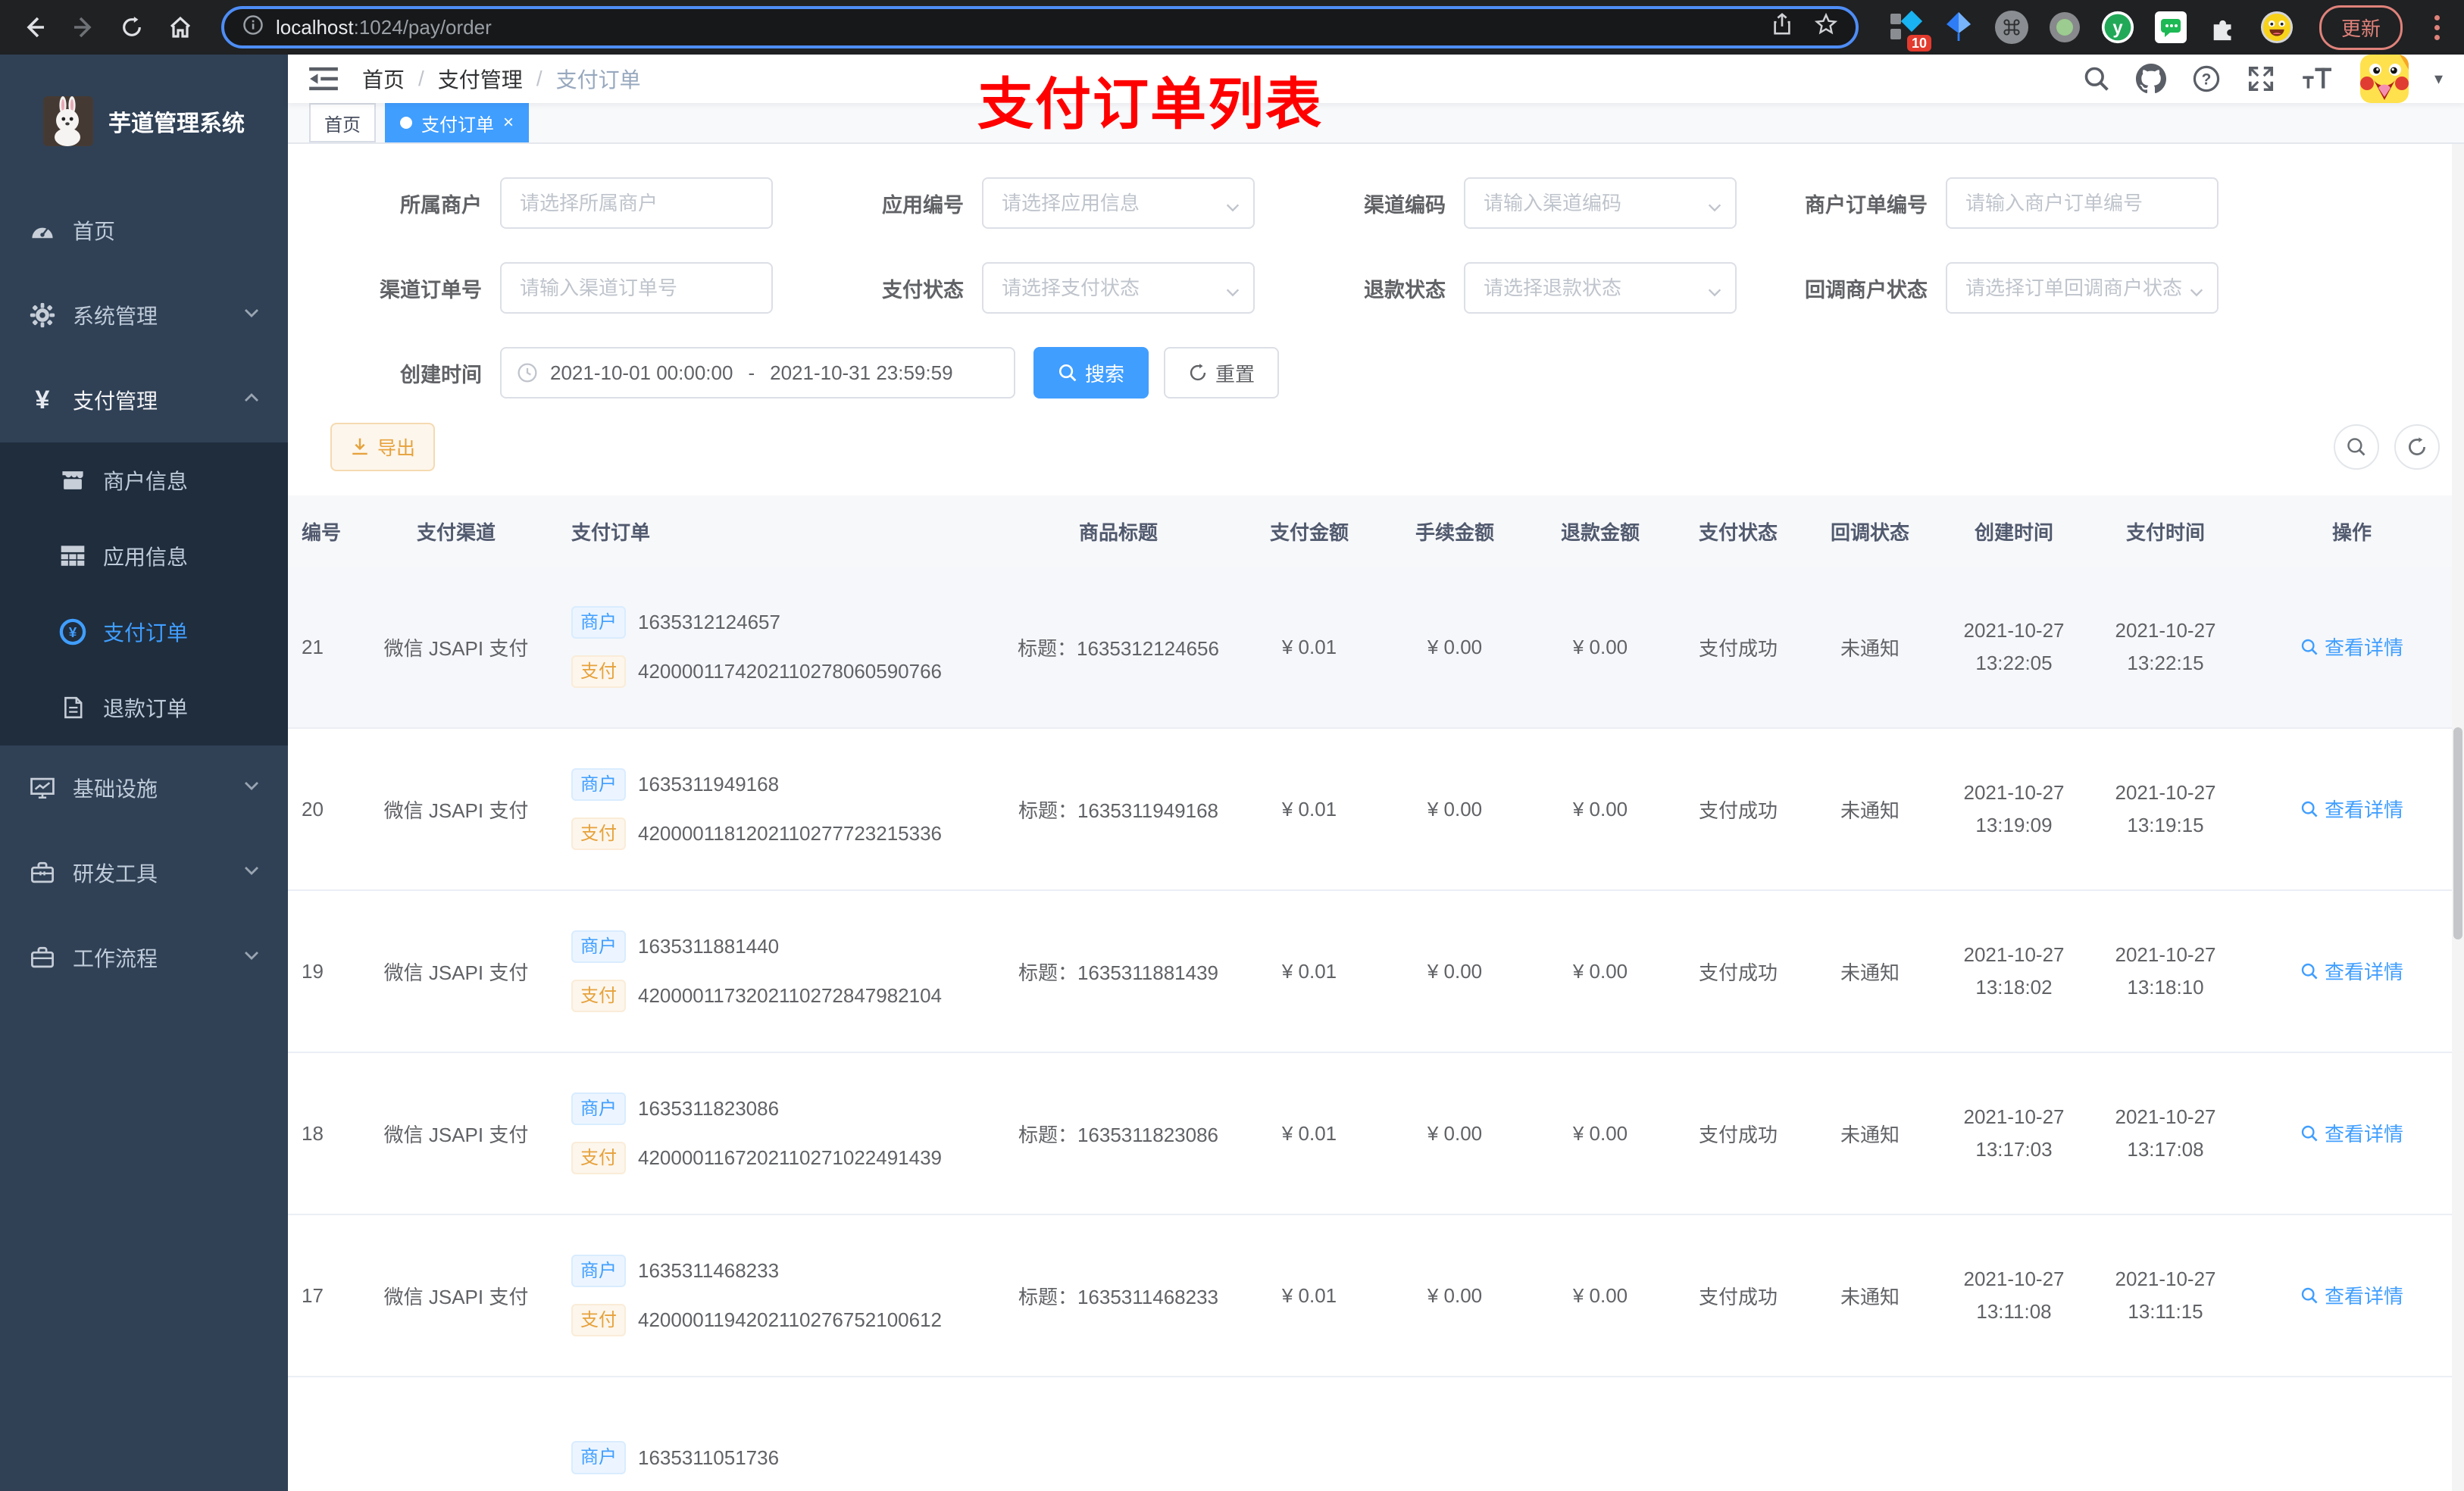 The width and height of the screenshot is (2464, 1491). What do you see at coordinates (1222, 373) in the screenshot?
I see `reset-button: 重置` at bounding box center [1222, 373].